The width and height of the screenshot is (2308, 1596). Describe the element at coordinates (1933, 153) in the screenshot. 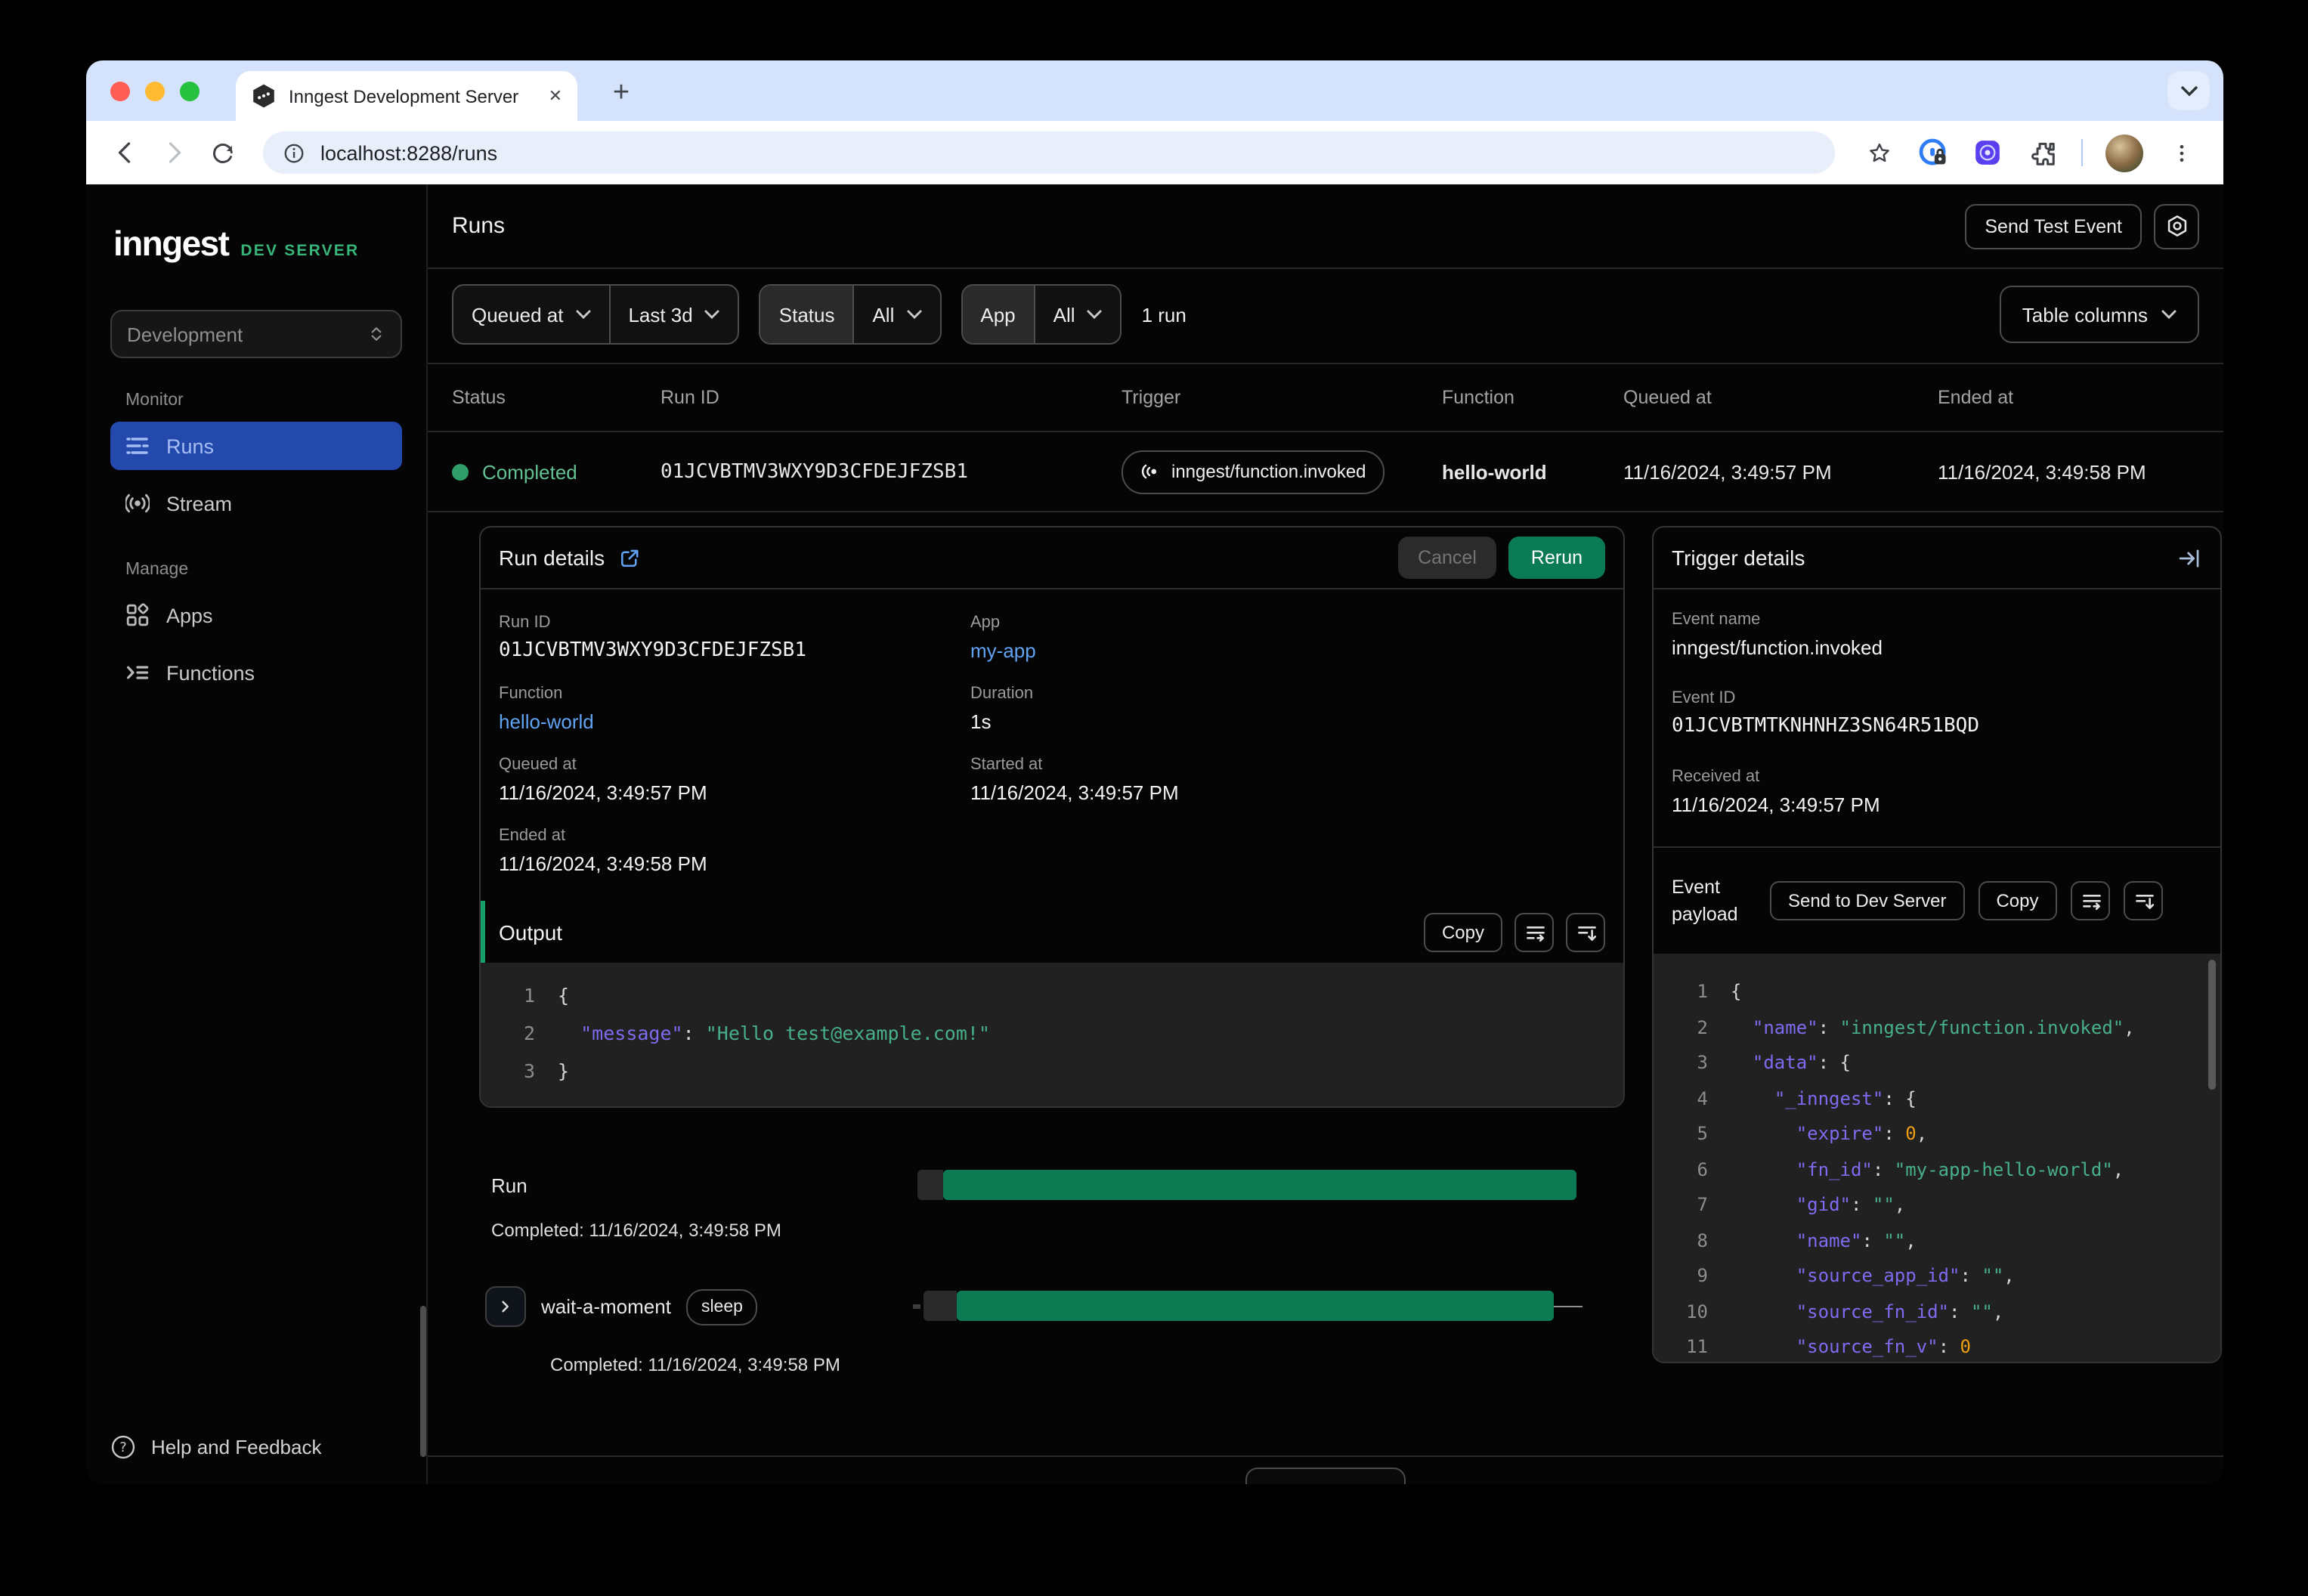

I see `password-manager-extension-icon` at that location.